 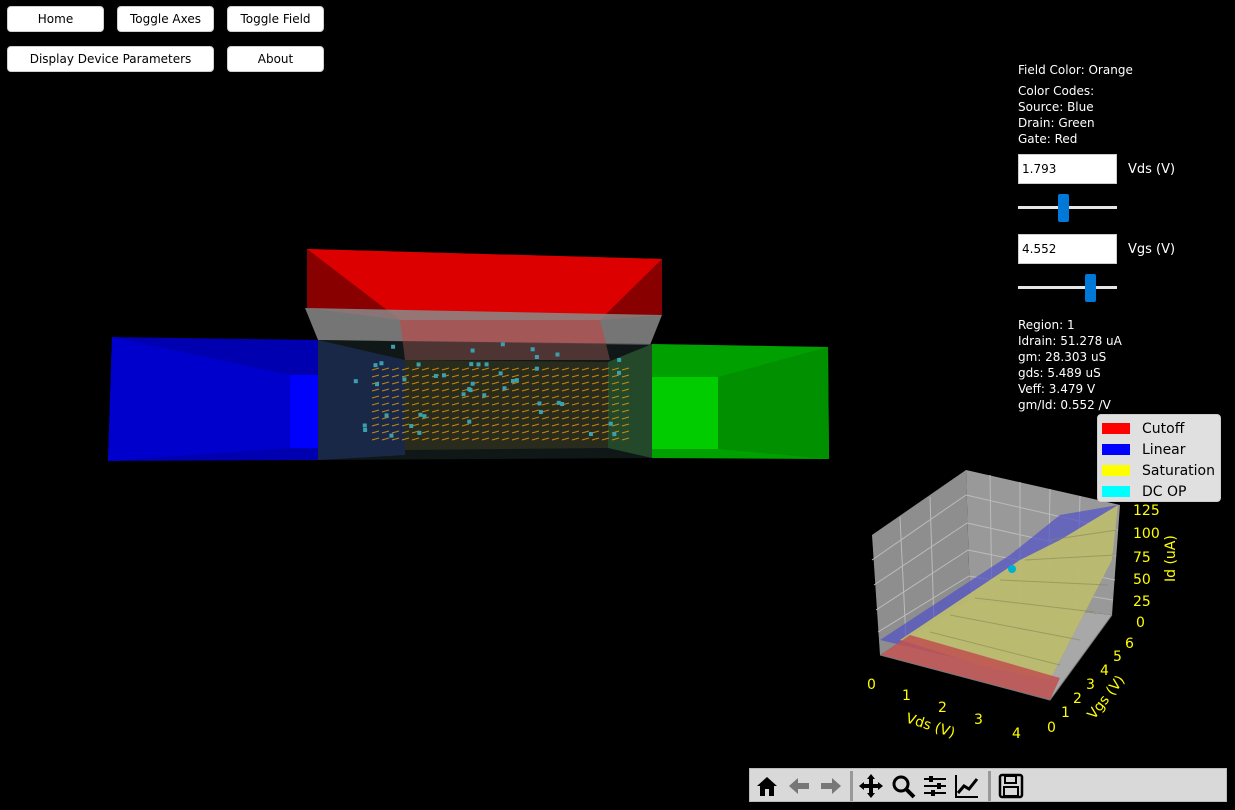 What do you see at coordinates (903, 786) in the screenshot?
I see `zoom-icon` at bounding box center [903, 786].